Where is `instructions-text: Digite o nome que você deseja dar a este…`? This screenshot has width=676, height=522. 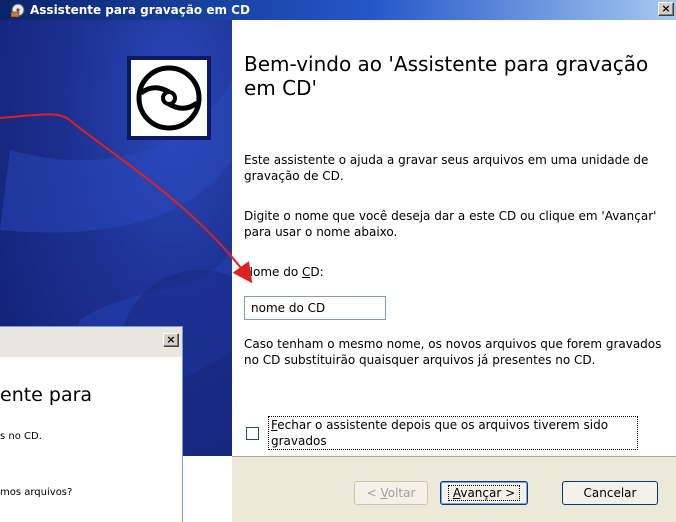 instructions-text: Digite o nome que você deseja dar a este… is located at coordinates (450, 224).